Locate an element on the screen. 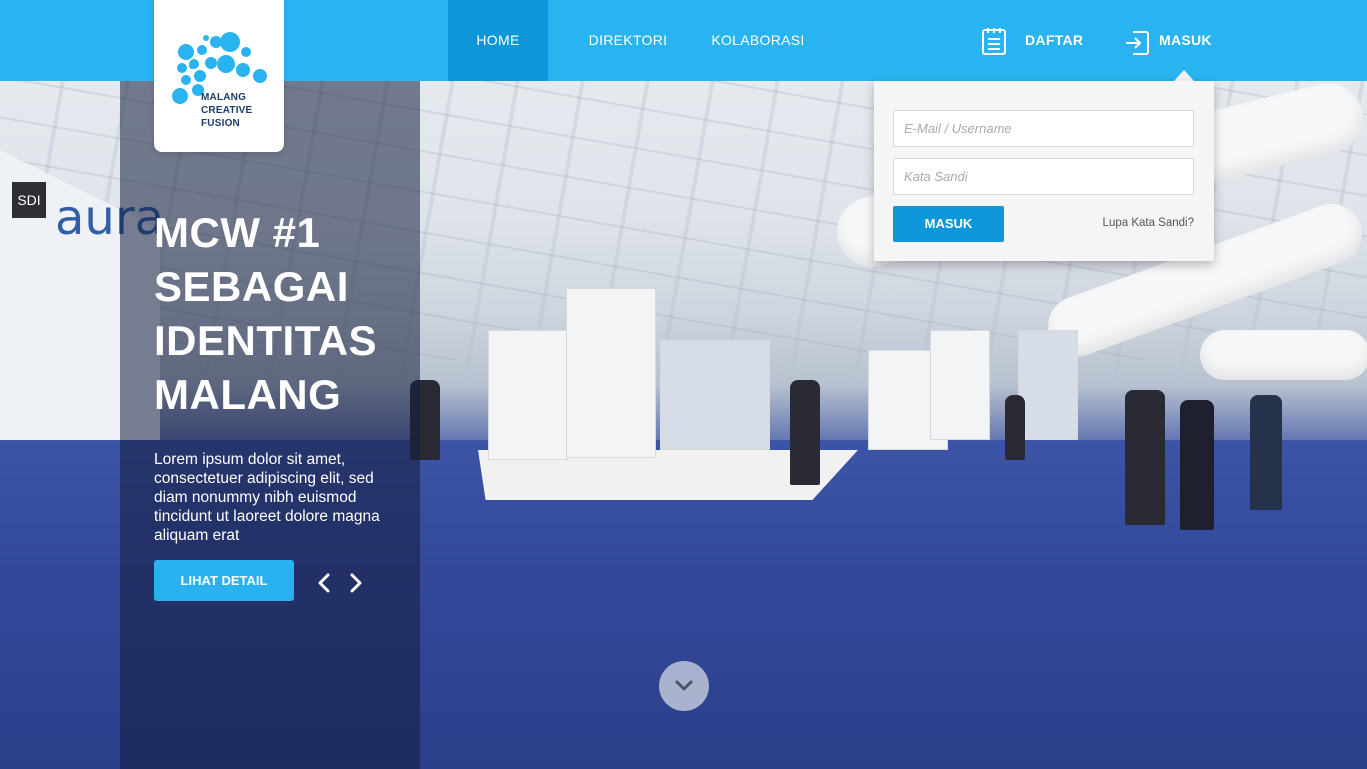 The height and width of the screenshot is (769, 1367). login-icon is located at coordinates (1137, 43).